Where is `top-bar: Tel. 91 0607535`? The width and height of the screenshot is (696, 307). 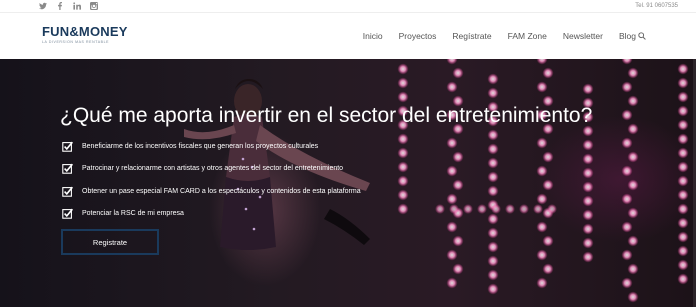 top-bar: Tel. 91 0607535 is located at coordinates (348, 6).